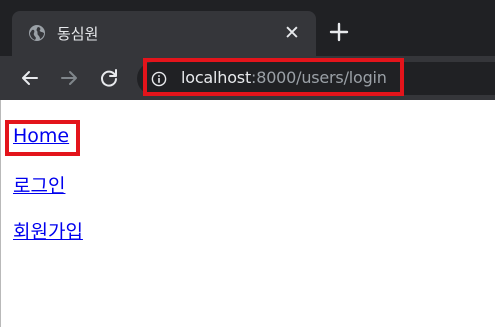 This screenshot has height=327, width=495. Describe the element at coordinates (69, 78) in the screenshot. I see `arrow-right-icon` at that location.